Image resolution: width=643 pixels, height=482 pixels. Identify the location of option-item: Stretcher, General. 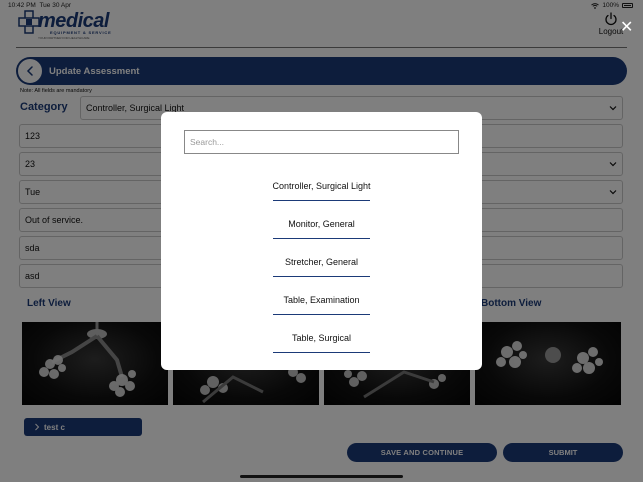
(321, 262).